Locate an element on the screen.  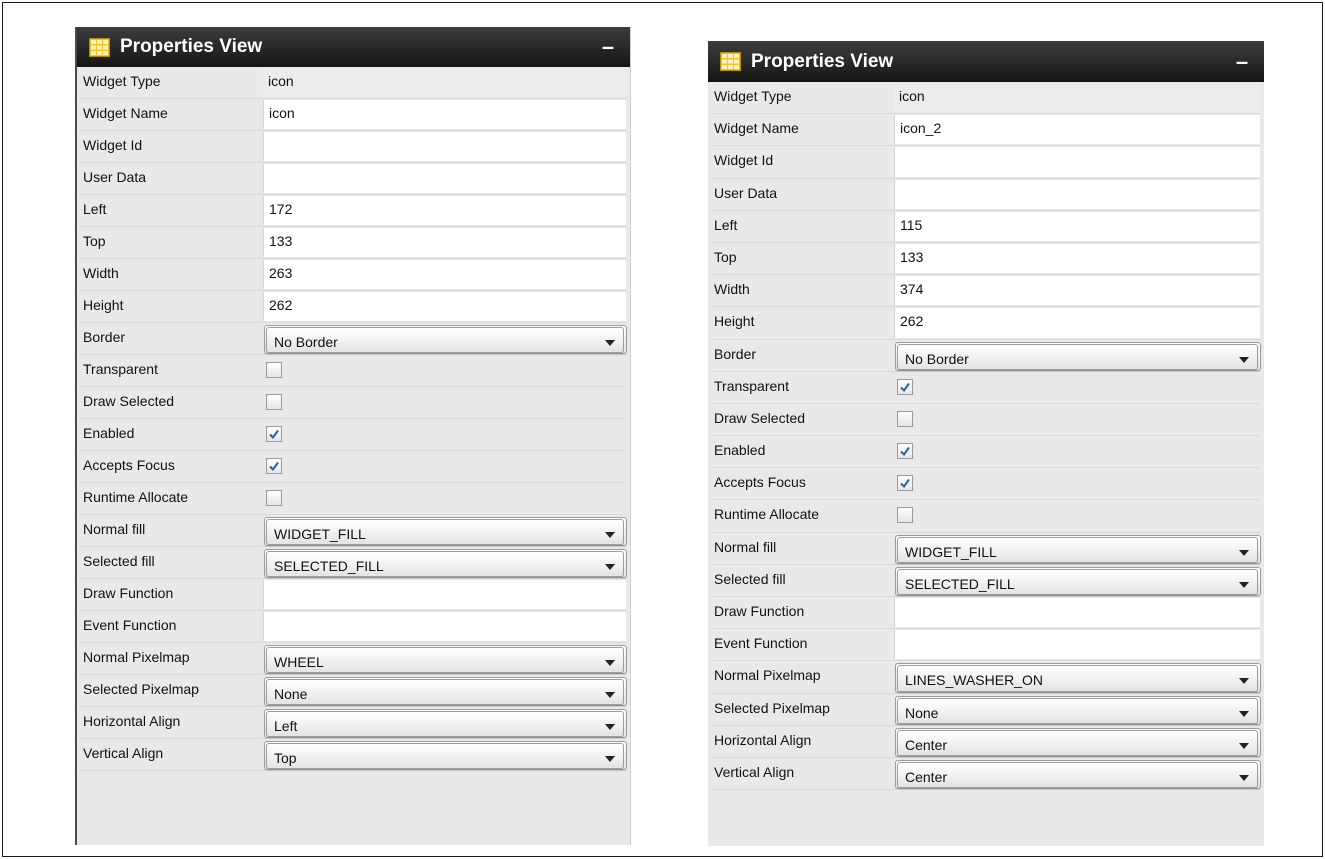
widget-name-field: icon is located at coordinates (444, 114).